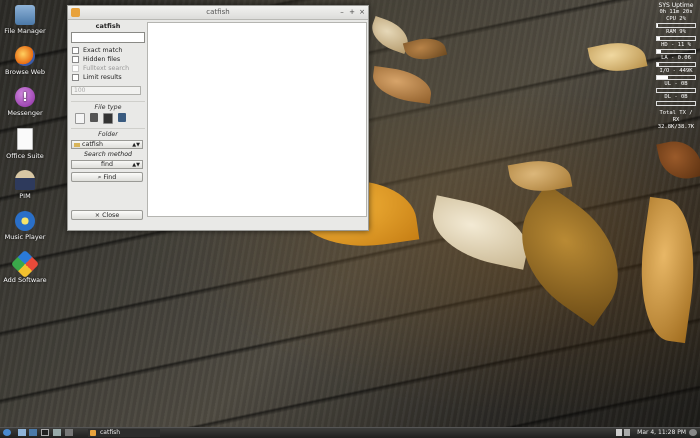  I want to click on desktop-icon-office-suite: Office Suite, so click(25, 144).